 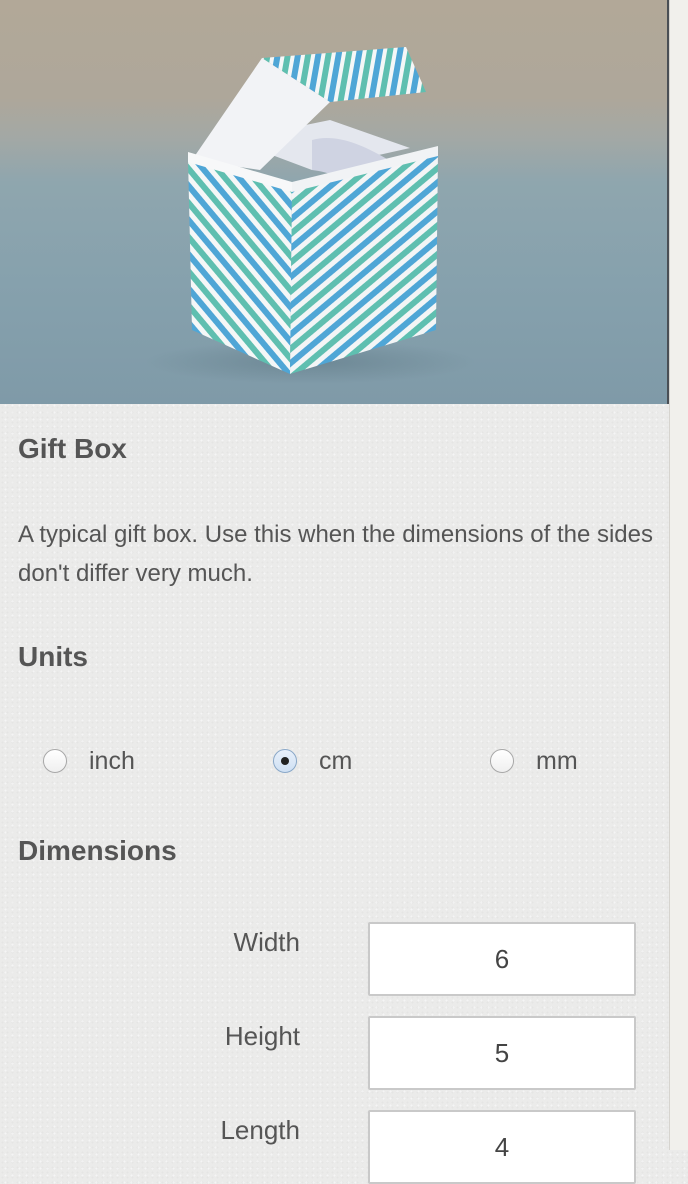 What do you see at coordinates (262, 1036) in the screenshot?
I see `height-label: Height` at bounding box center [262, 1036].